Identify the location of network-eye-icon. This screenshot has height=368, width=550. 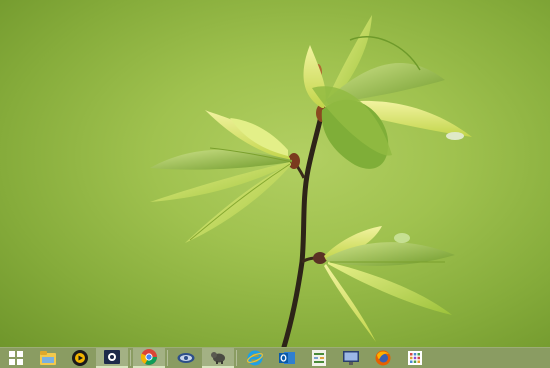
(186, 358).